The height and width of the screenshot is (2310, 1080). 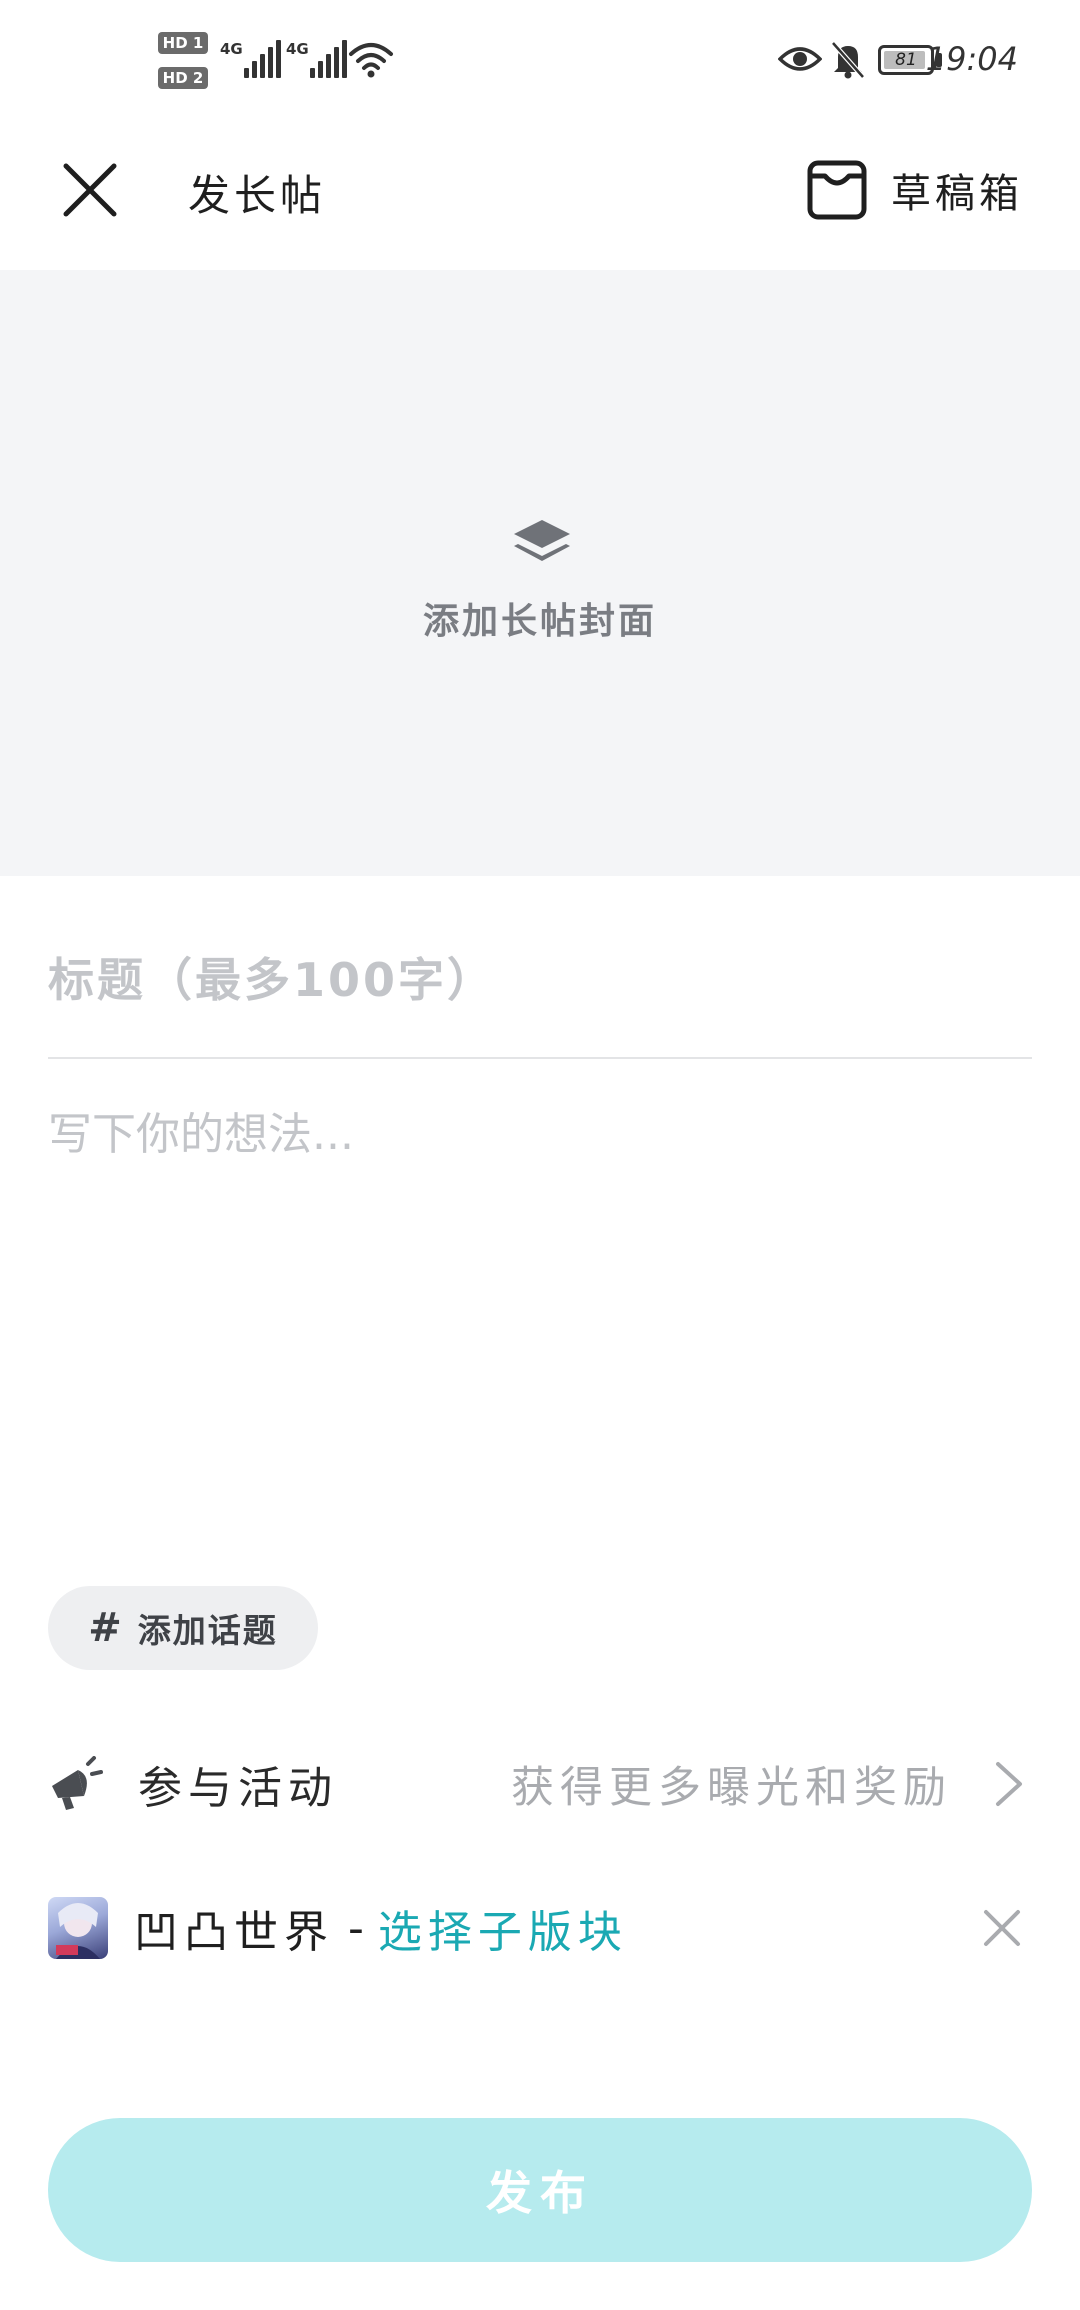 I want to click on battery-level: 81, so click(x=906, y=60).